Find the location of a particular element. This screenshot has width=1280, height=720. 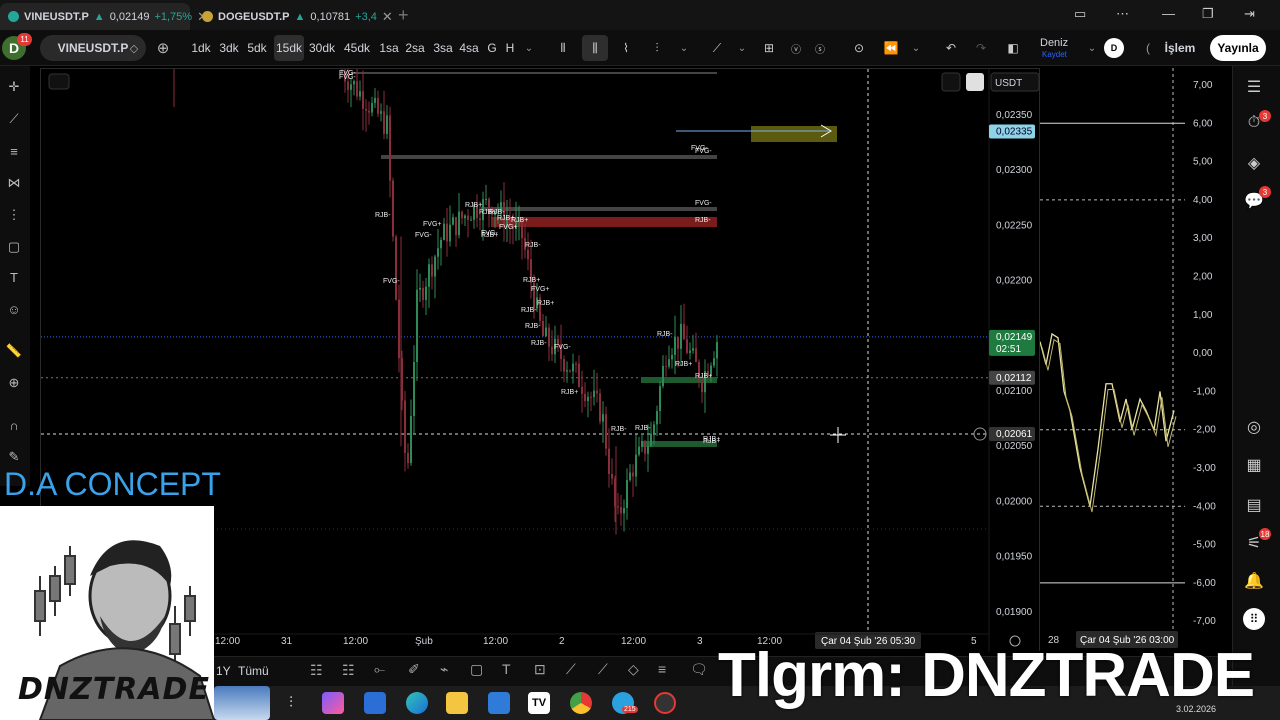

user-initial-avatar: D is located at coordinates (1114, 48).